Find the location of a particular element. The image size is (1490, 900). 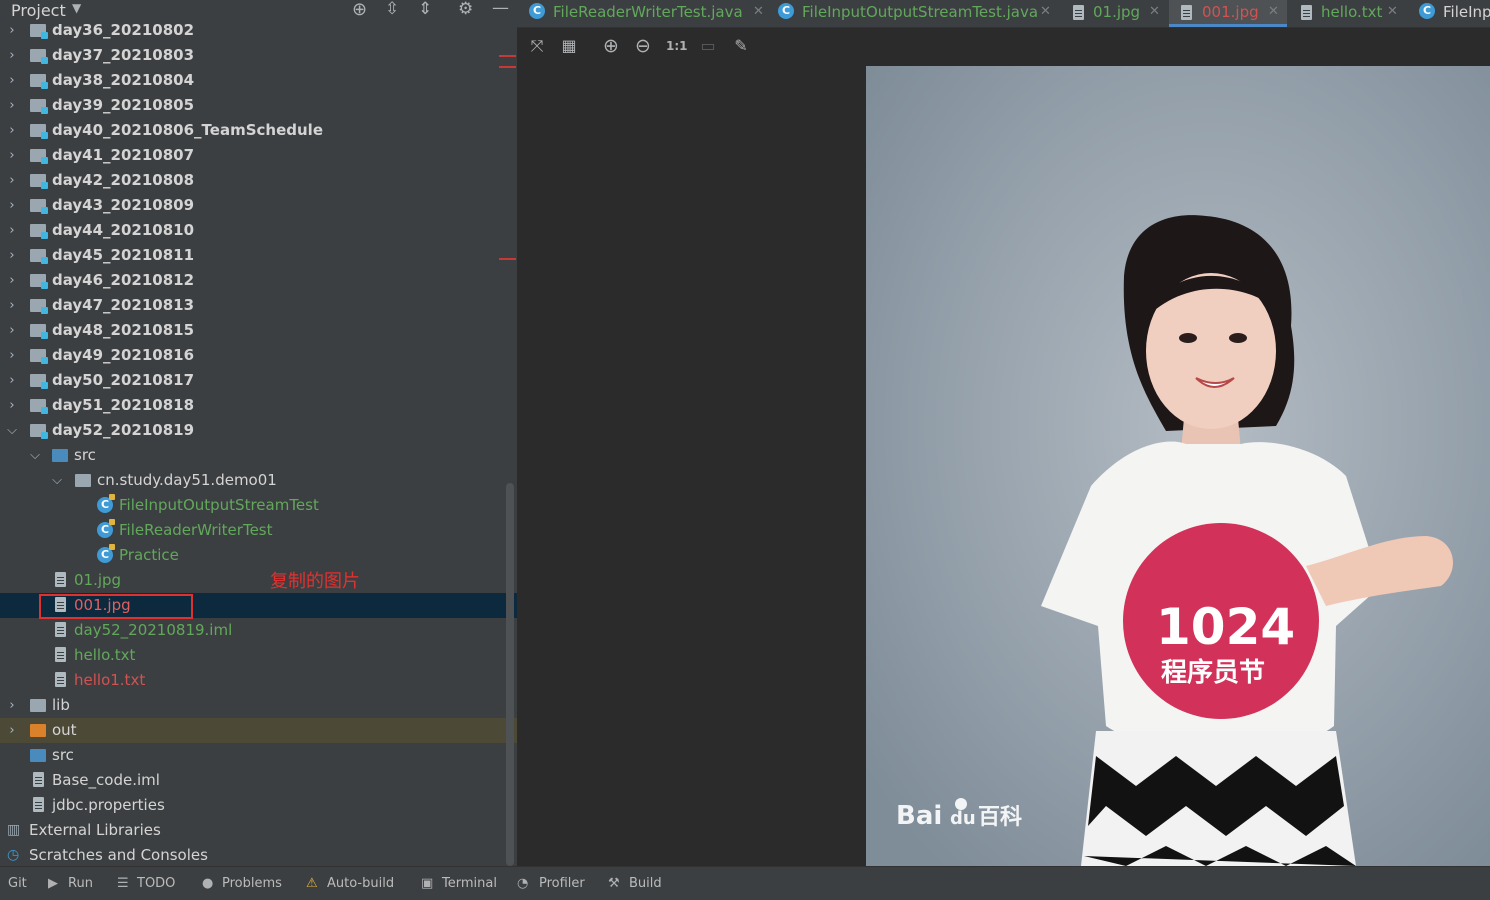

scratches-icon: ◷ is located at coordinates (13, 855).